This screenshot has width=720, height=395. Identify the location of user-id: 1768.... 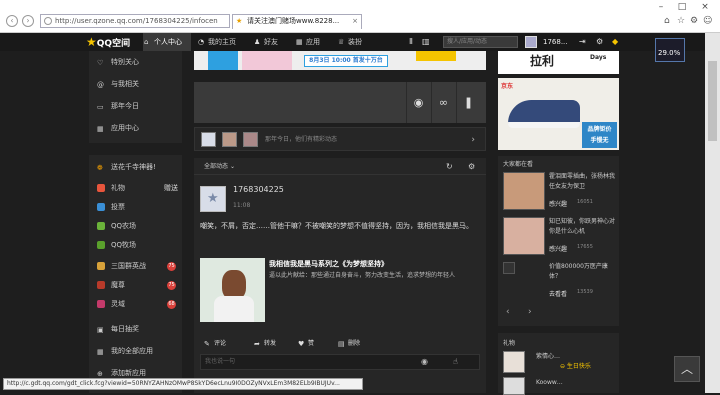
(555, 42).